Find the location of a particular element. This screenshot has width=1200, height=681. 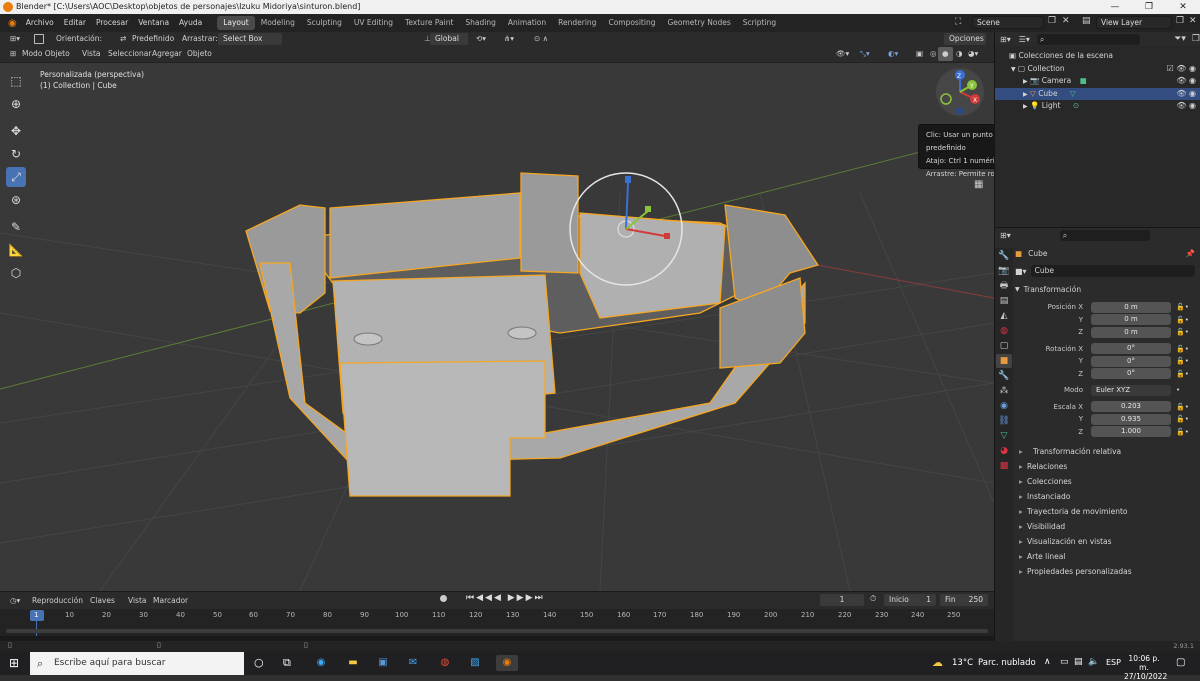

outliner-item-camera: ▶ 📷 Camera ■ 👁 ◉ is located at coordinates (1097, 81).